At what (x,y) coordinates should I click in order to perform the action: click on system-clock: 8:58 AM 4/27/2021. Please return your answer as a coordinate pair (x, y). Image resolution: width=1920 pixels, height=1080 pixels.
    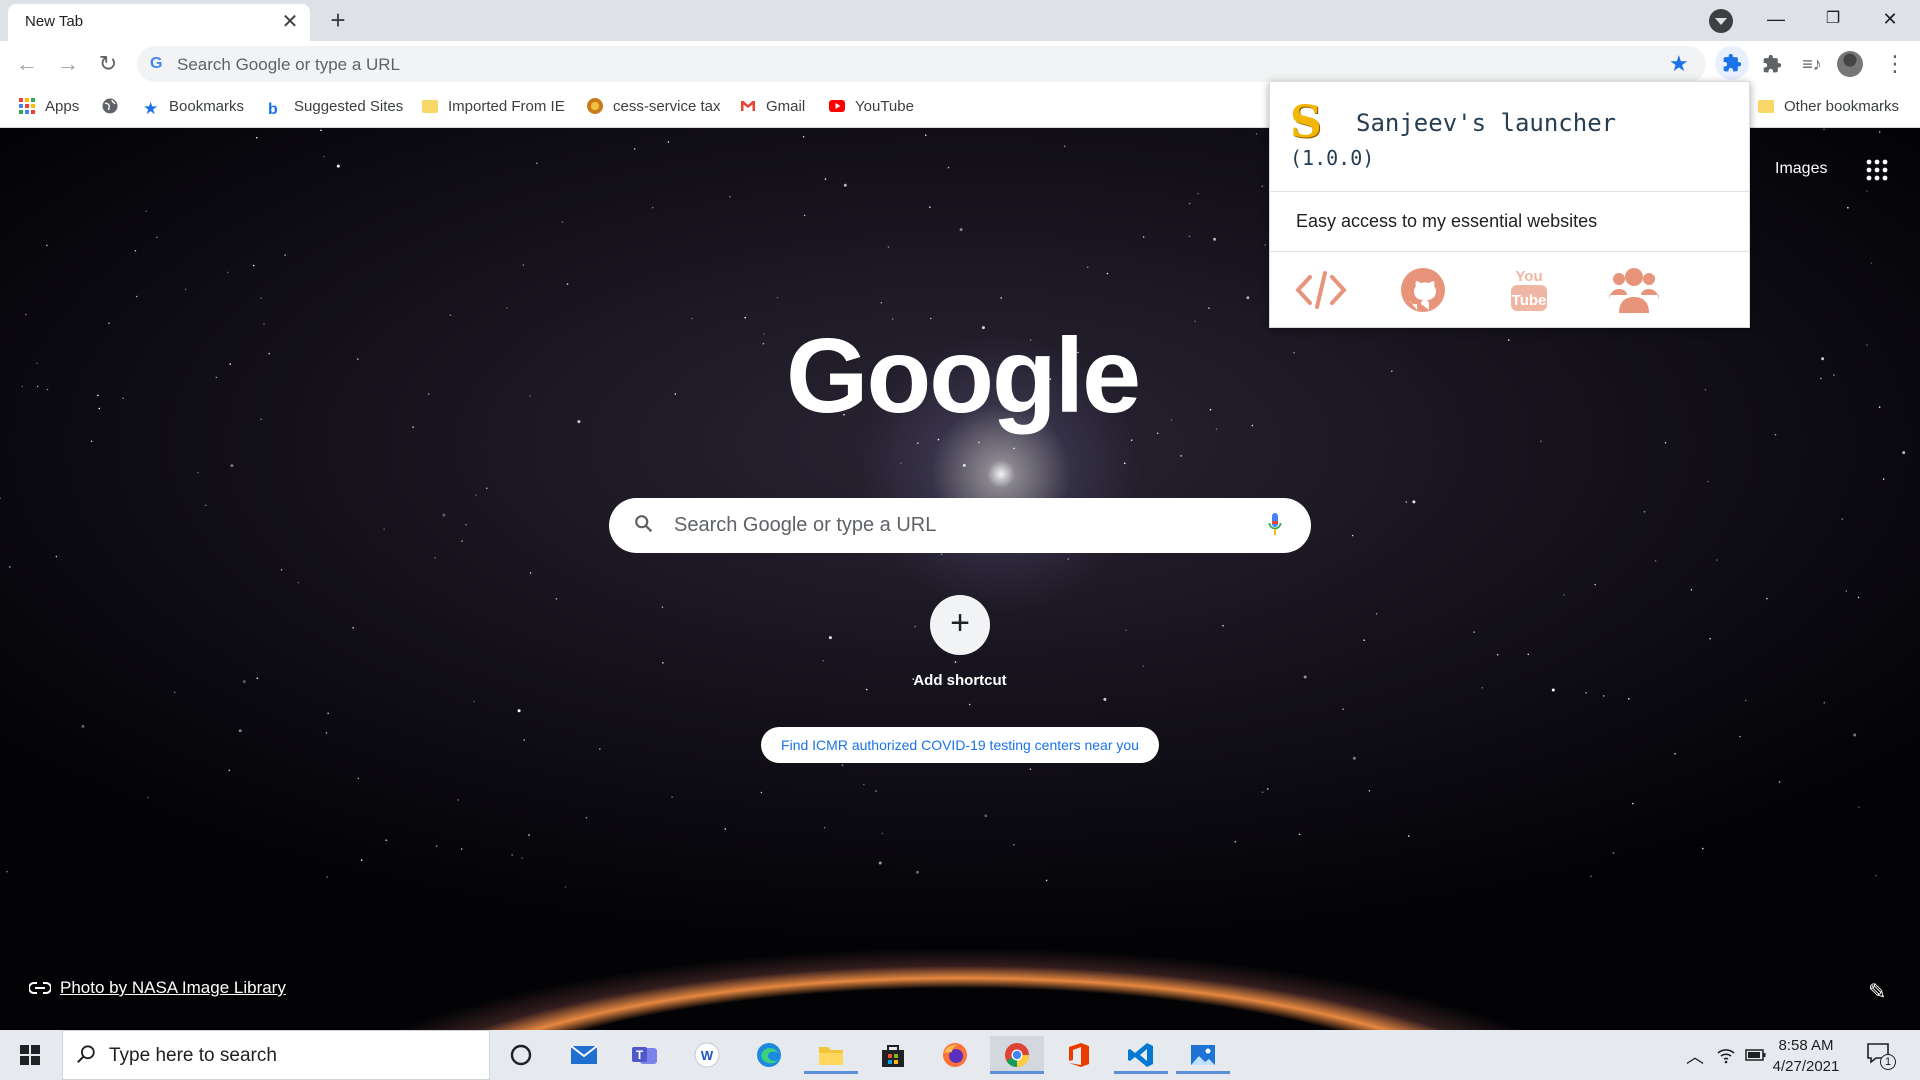
    Looking at the image, I should click on (1806, 1056).